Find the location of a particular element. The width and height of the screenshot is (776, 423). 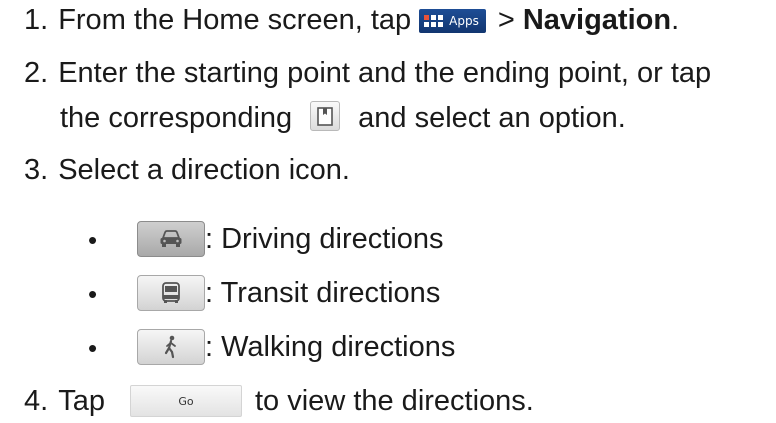

bookmark-button is located at coordinates (325, 116).